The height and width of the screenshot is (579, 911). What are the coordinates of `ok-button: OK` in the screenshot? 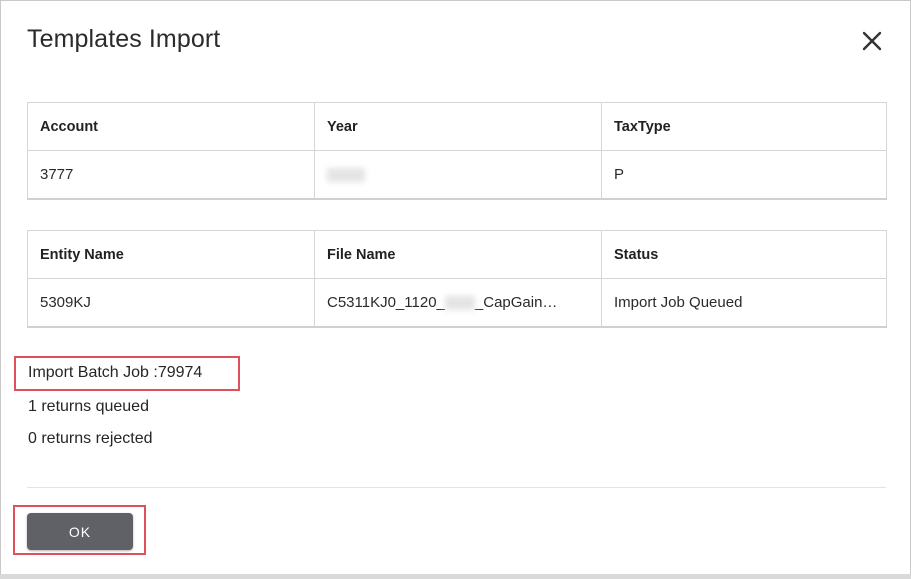 It's located at (80, 531).